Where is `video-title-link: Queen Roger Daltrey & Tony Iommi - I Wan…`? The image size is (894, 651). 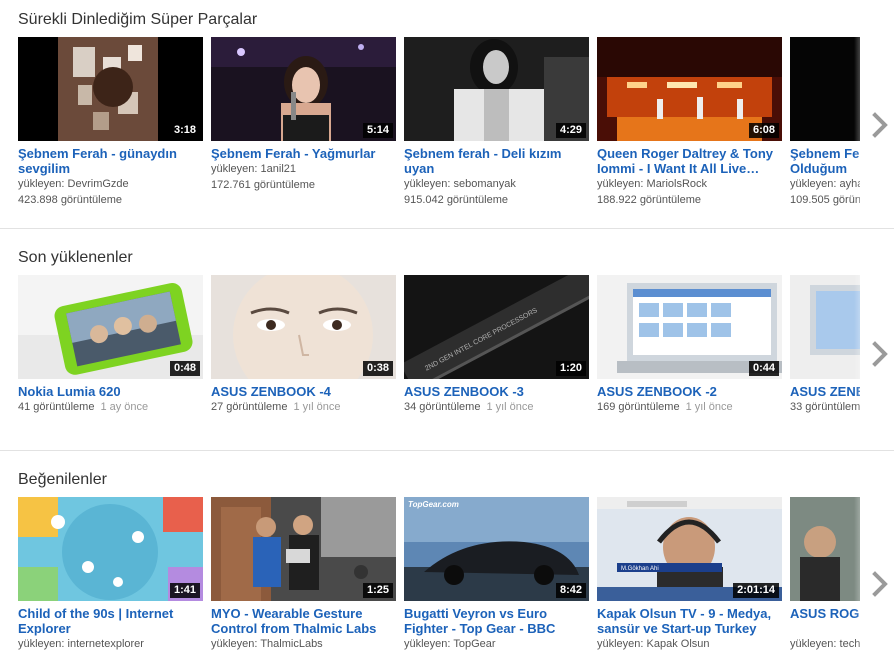
video-title-link: Queen Roger Daltrey & Tony Iommi - I Wan… is located at coordinates (689, 161).